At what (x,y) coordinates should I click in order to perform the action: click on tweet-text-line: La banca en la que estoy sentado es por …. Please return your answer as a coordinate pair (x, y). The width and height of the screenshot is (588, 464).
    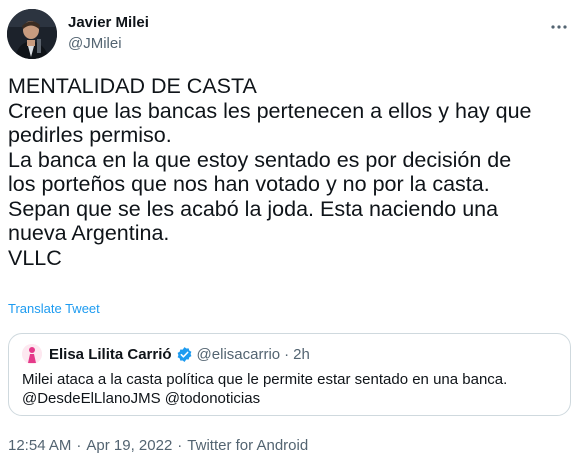
    Looking at the image, I should click on (260, 159).